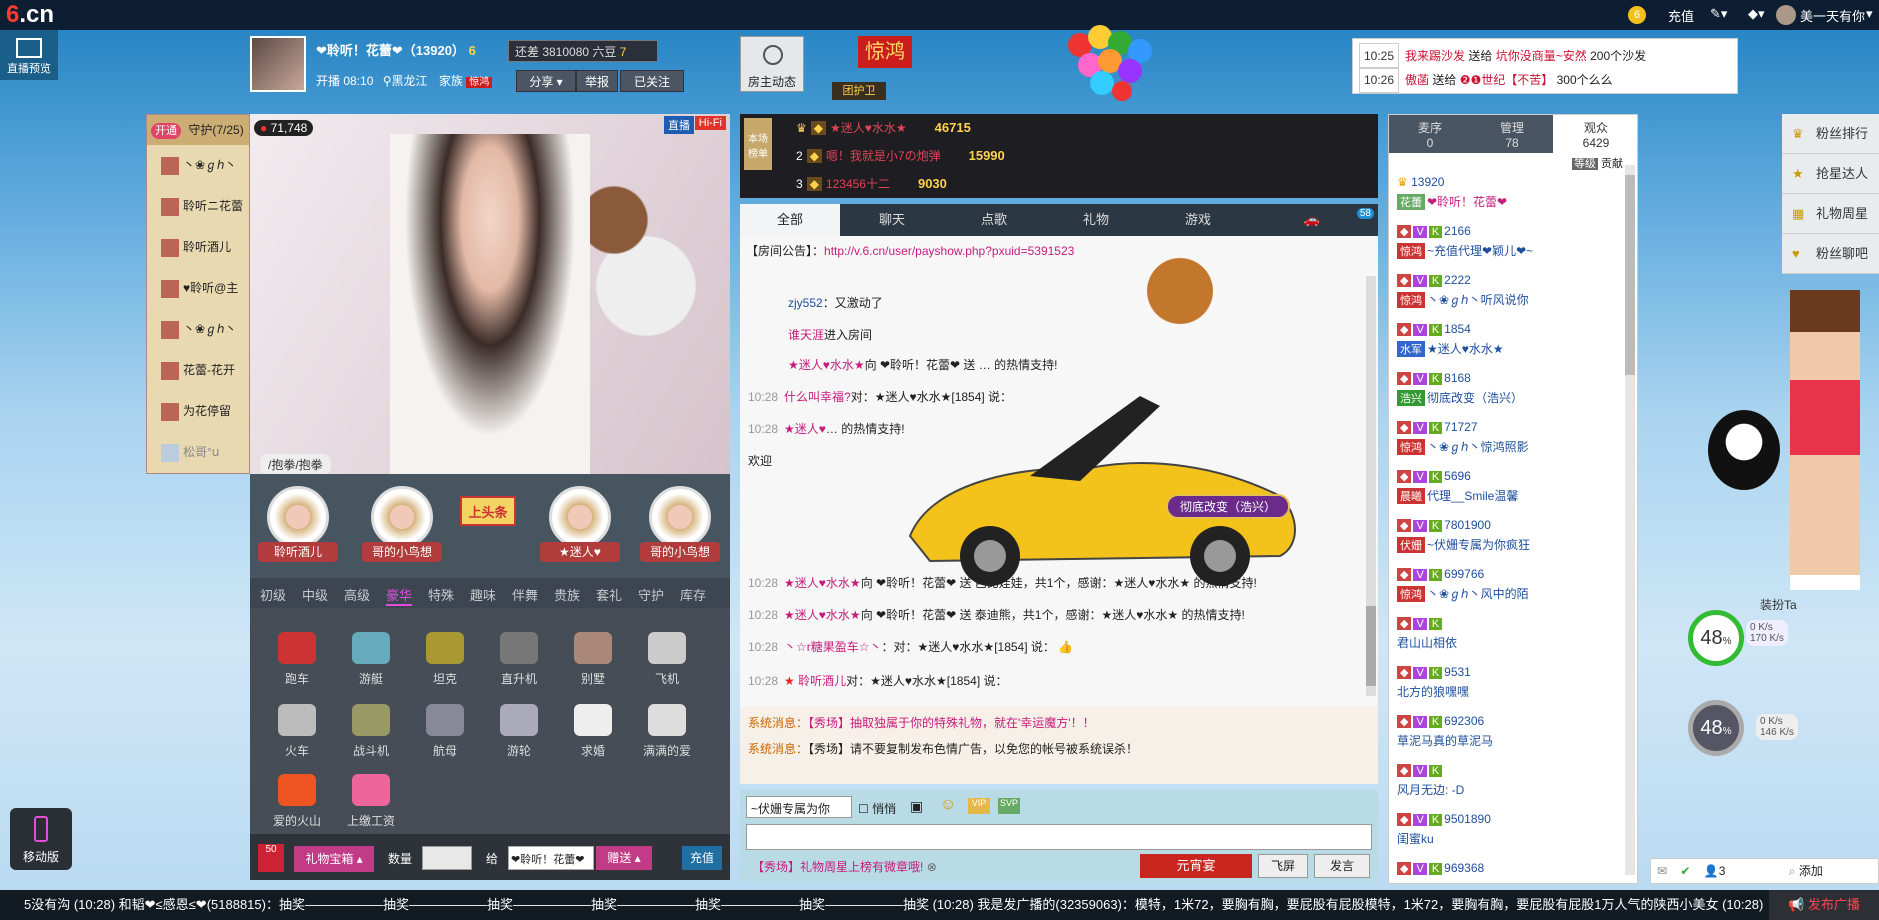 The width and height of the screenshot is (1879, 920). What do you see at coordinates (1513, 291) in the screenshot?
I see `user-row: ◆ V K 2222 惊鸿 丶❀ℊℎ丶听风说你` at bounding box center [1513, 291].